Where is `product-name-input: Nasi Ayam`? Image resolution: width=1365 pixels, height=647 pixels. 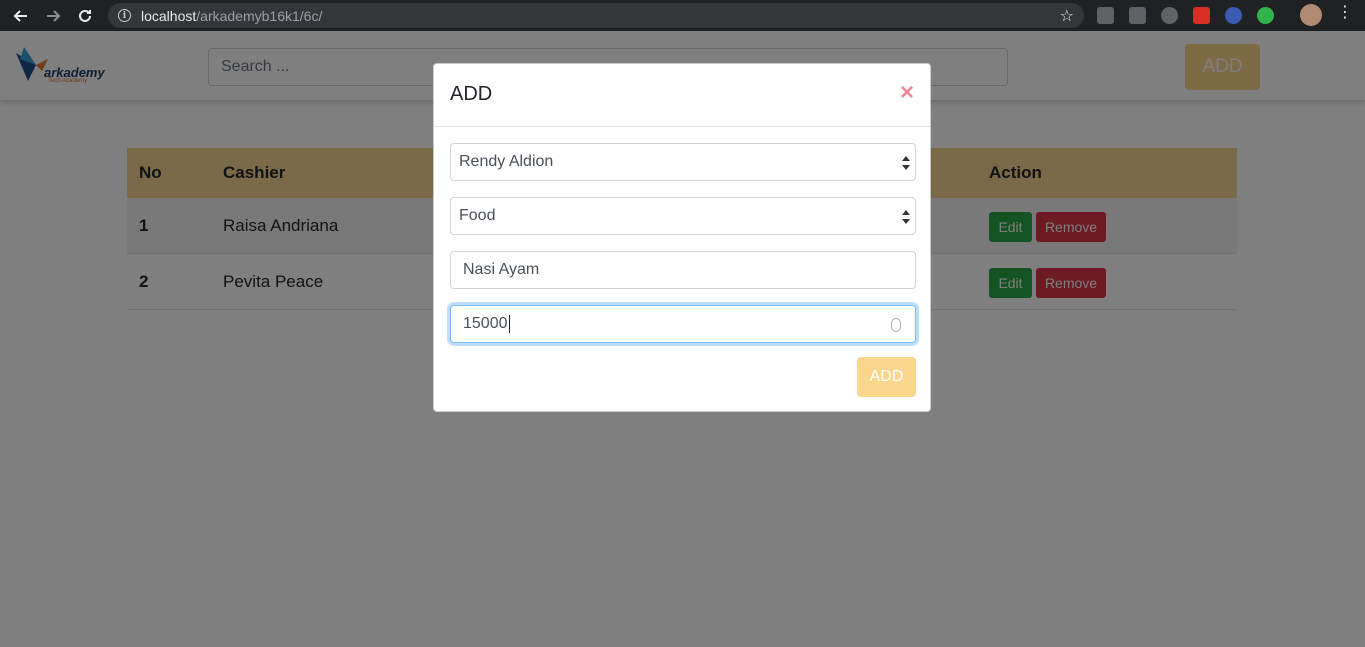 product-name-input: Nasi Ayam is located at coordinates (683, 270).